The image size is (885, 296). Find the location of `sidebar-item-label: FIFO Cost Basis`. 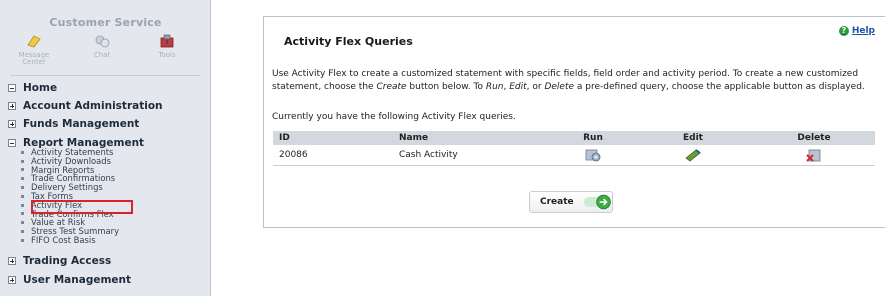

sidebar-item-label: FIFO Cost Basis is located at coordinates (63, 239).